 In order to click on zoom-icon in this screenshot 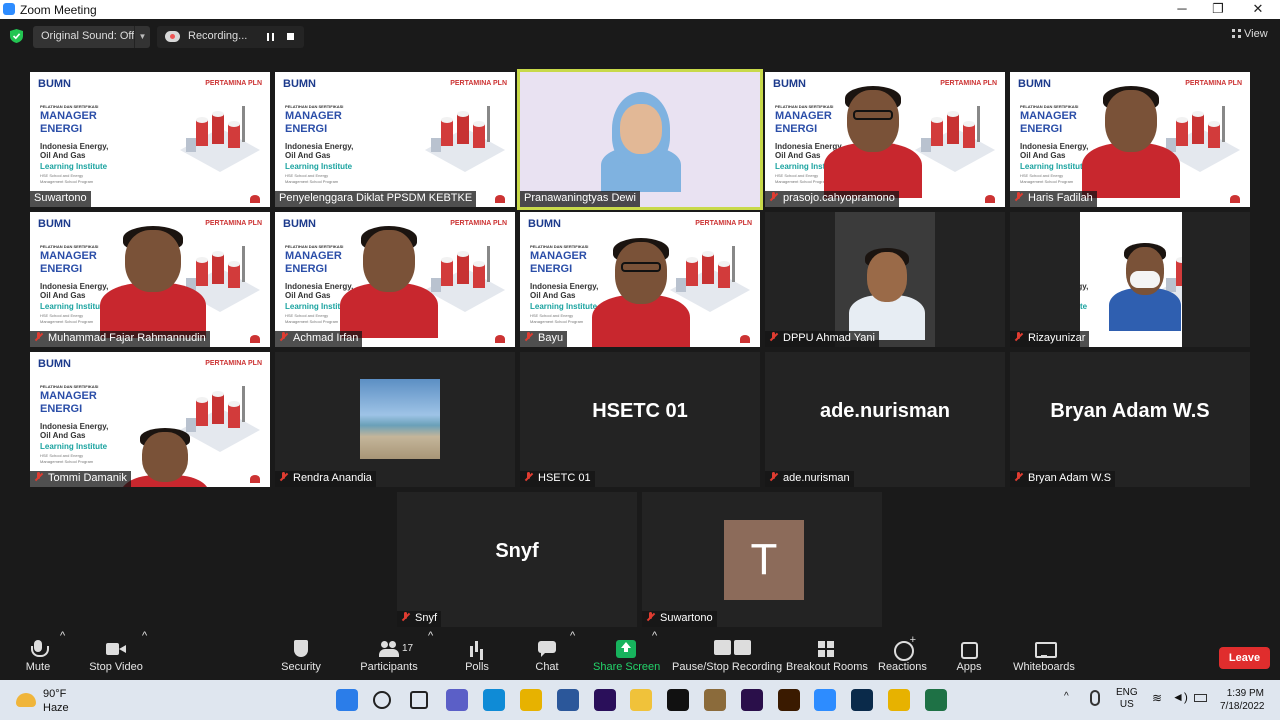, I will do `click(825, 700)`.